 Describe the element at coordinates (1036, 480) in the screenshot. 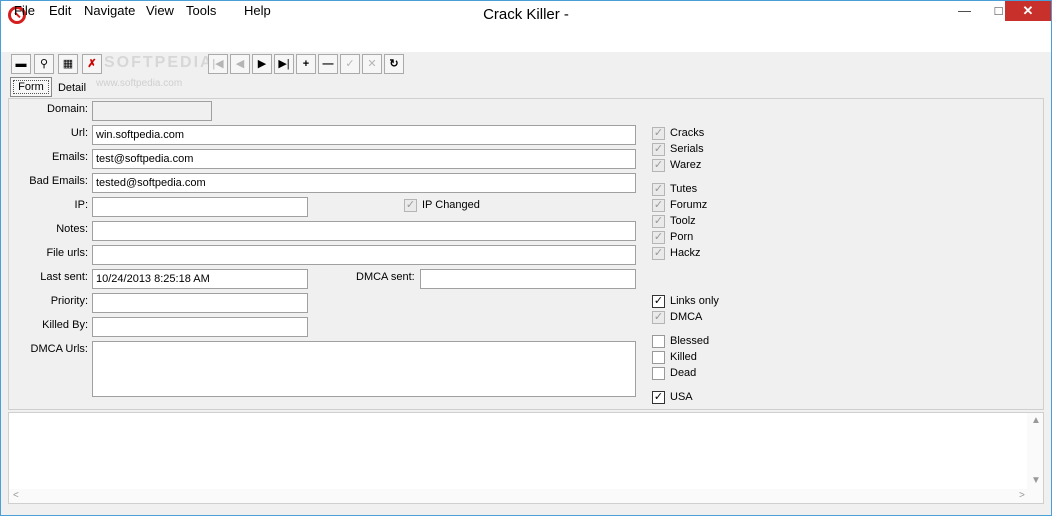

I see `scroll-down-icon: ▼` at that location.